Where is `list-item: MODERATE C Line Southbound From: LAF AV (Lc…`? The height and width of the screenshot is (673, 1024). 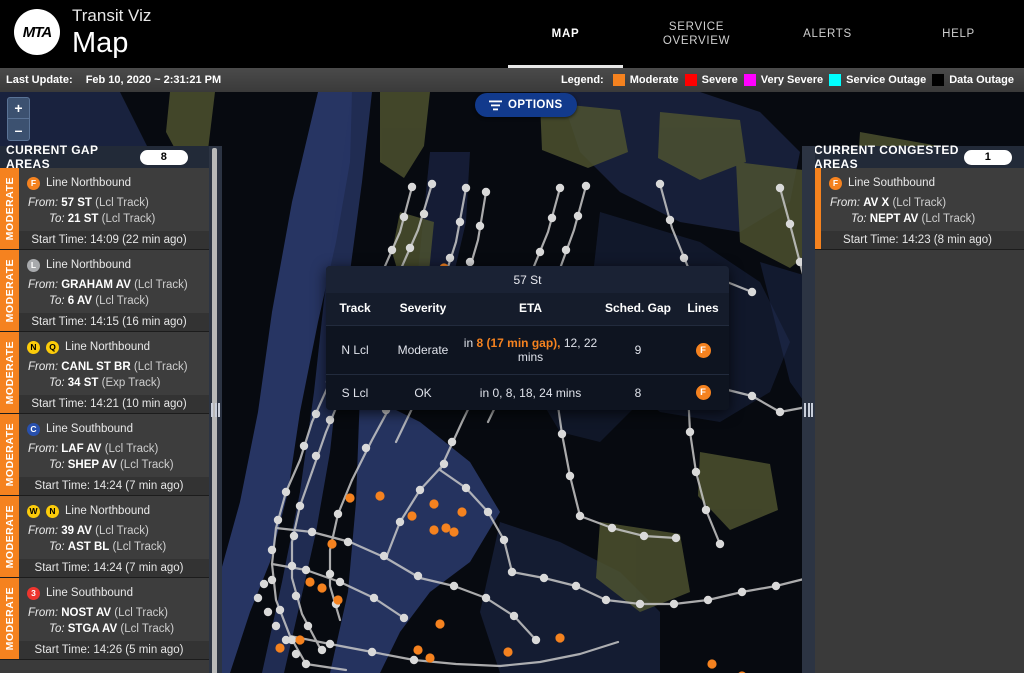 list-item: MODERATE C Line Southbound From: LAF AV (Lc… is located at coordinates (104, 455).